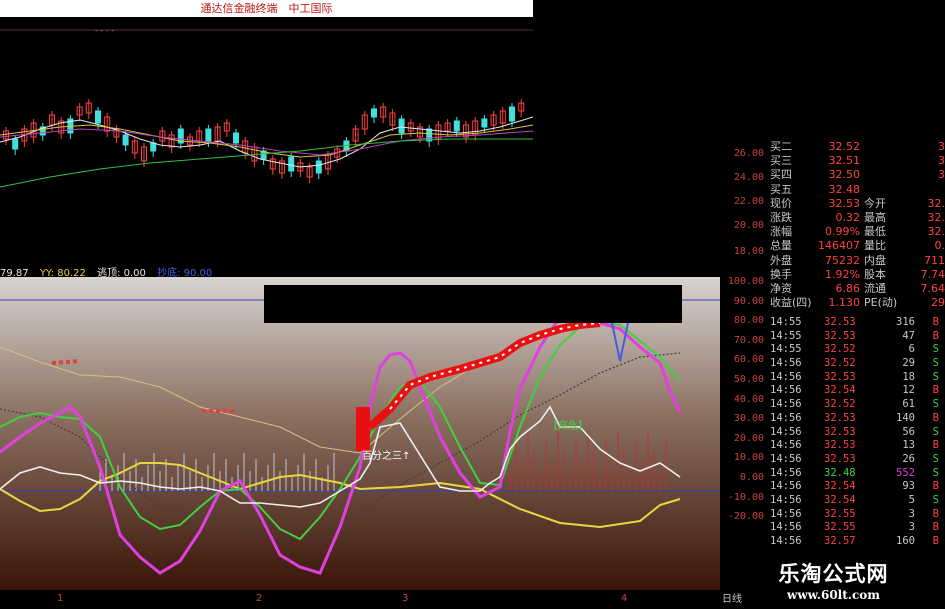 The width and height of the screenshot is (945, 609). I want to click on tick-volume: 13, so click(908, 445).